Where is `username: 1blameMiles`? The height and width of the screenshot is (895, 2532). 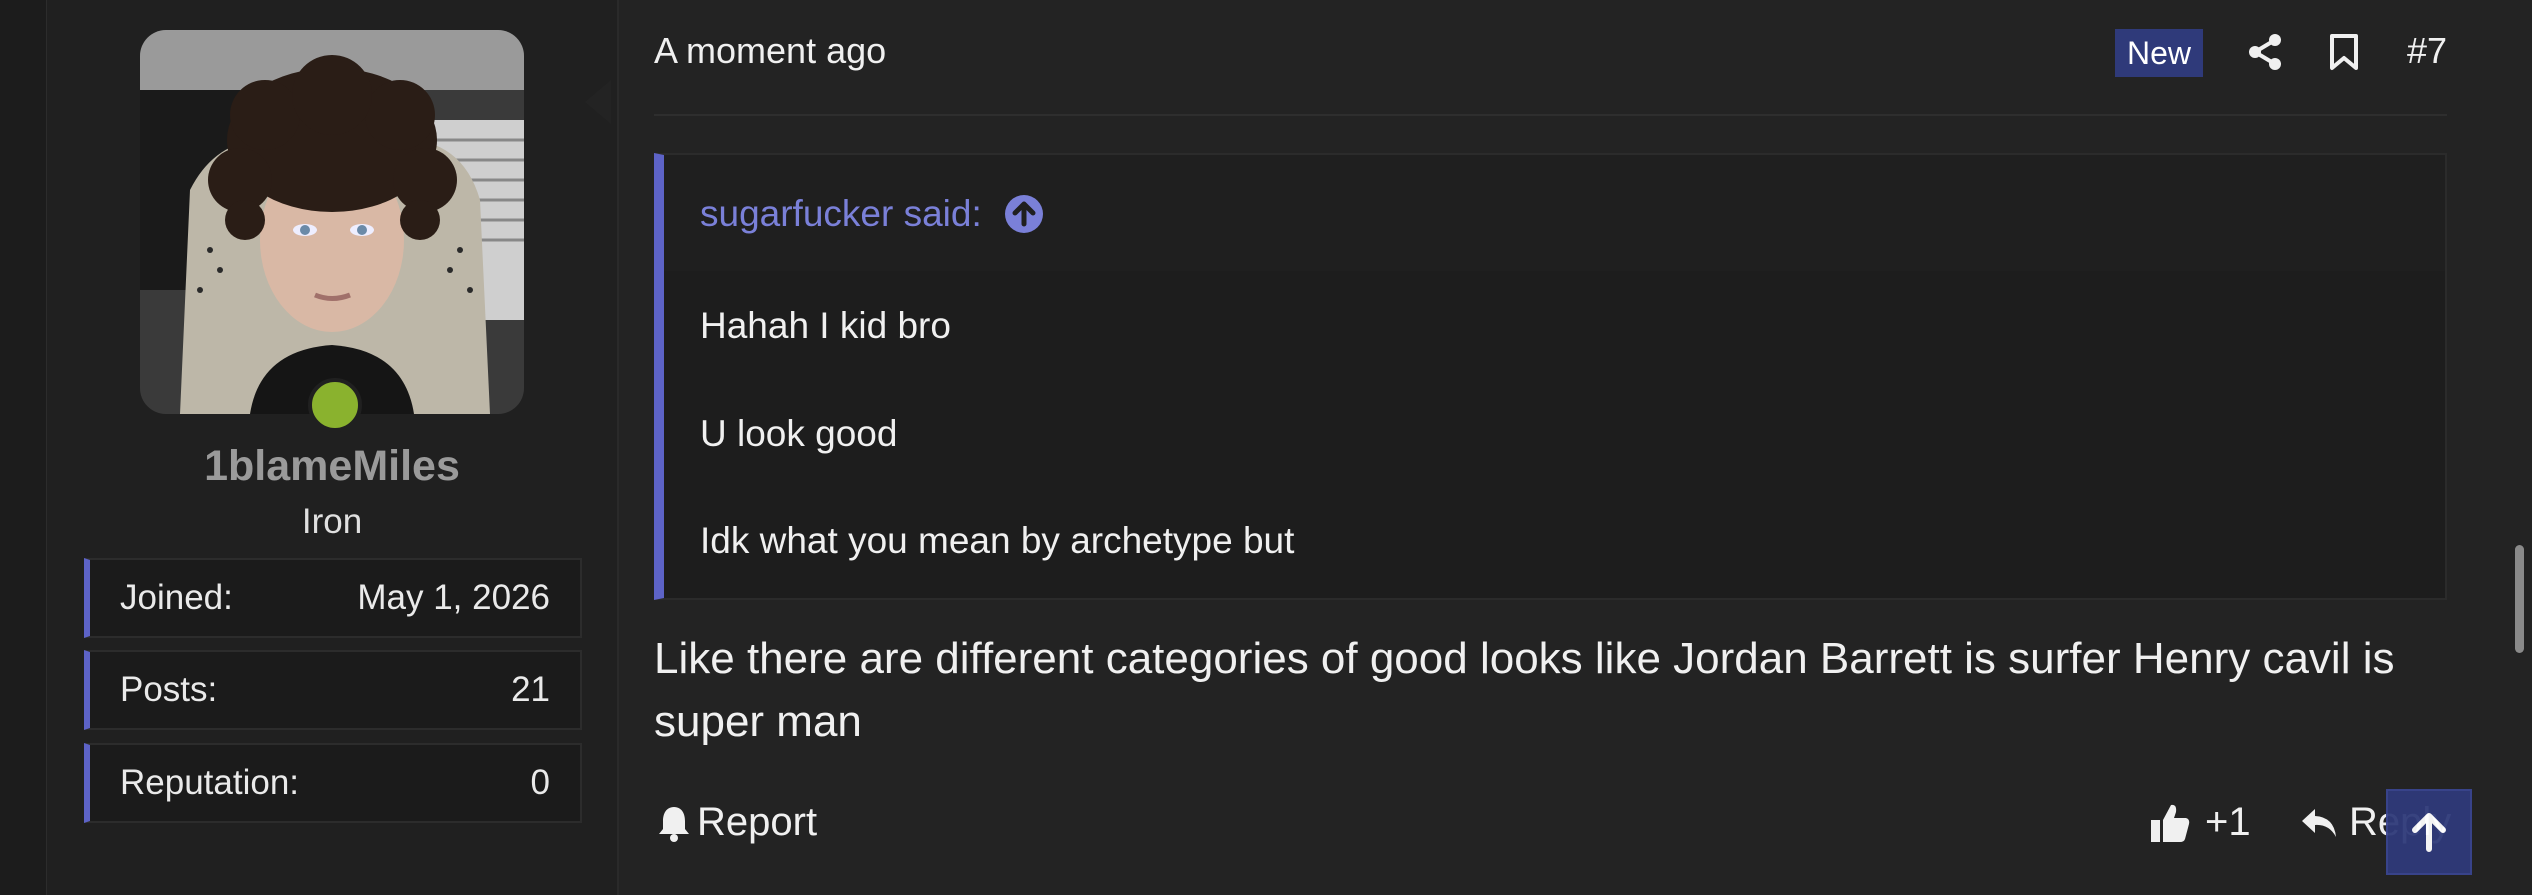
username: 1blameMiles is located at coordinates (332, 466).